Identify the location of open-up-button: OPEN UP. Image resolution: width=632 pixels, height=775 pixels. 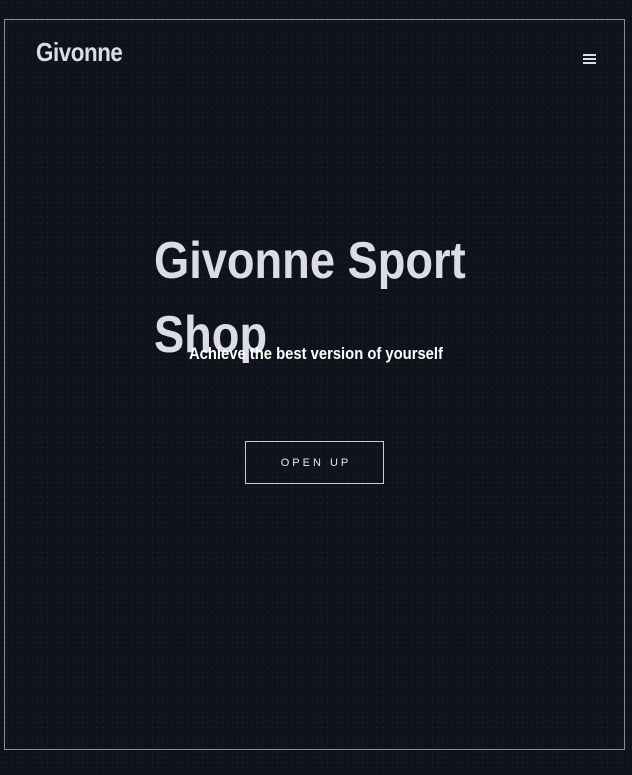
(314, 462).